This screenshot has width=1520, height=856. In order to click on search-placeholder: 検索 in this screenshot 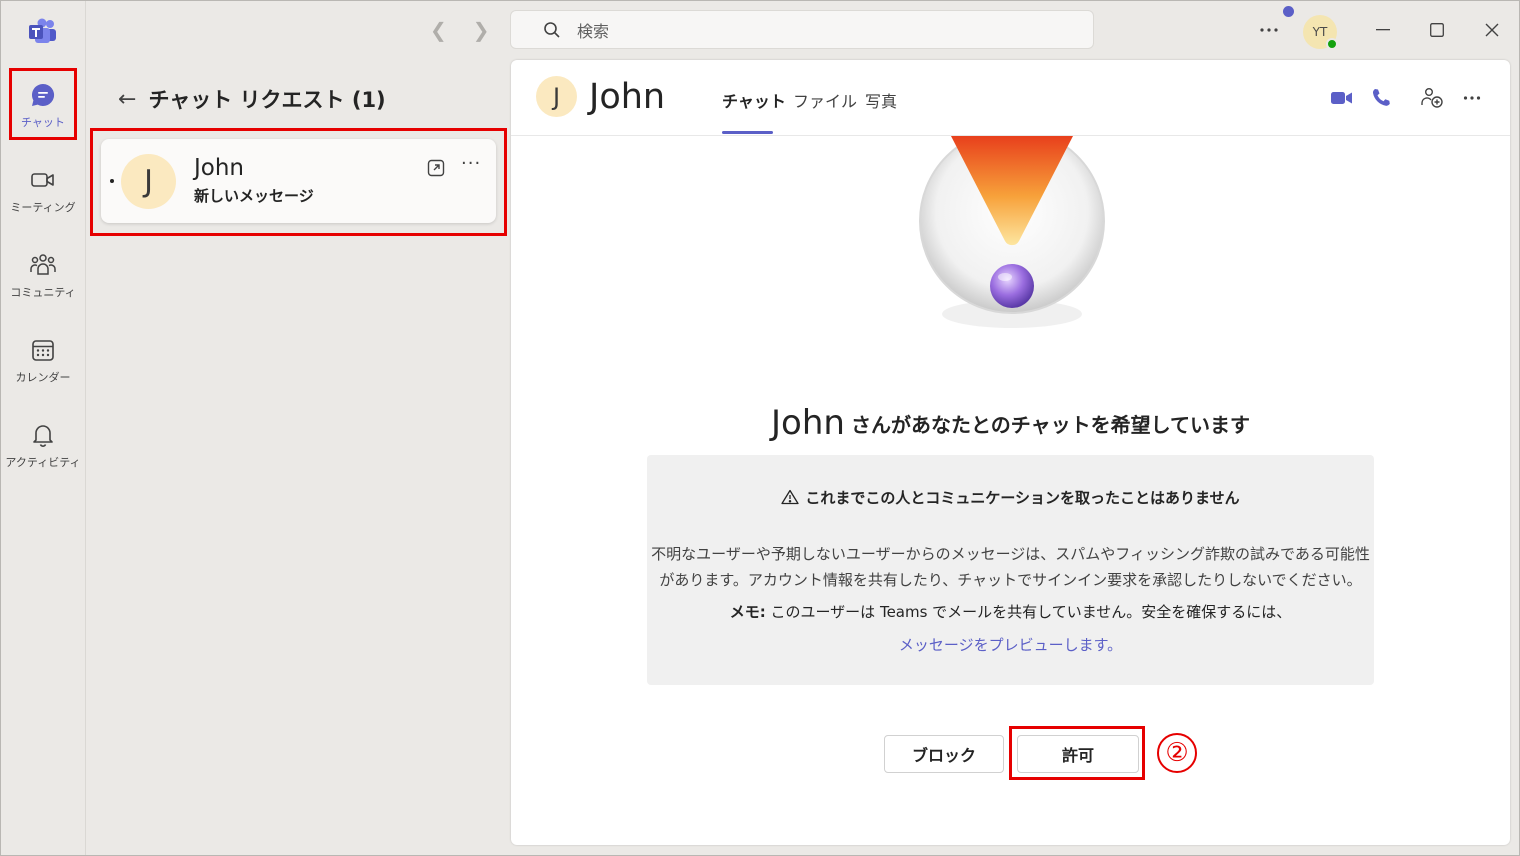, I will do `click(593, 31)`.